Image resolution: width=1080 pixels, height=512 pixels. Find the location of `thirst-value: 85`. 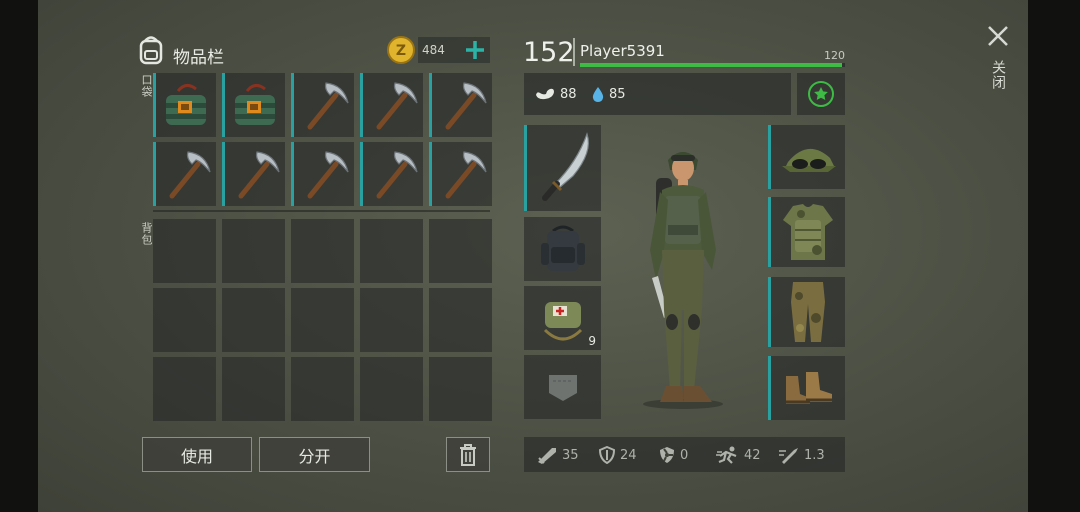

thirst-value: 85 is located at coordinates (617, 94).